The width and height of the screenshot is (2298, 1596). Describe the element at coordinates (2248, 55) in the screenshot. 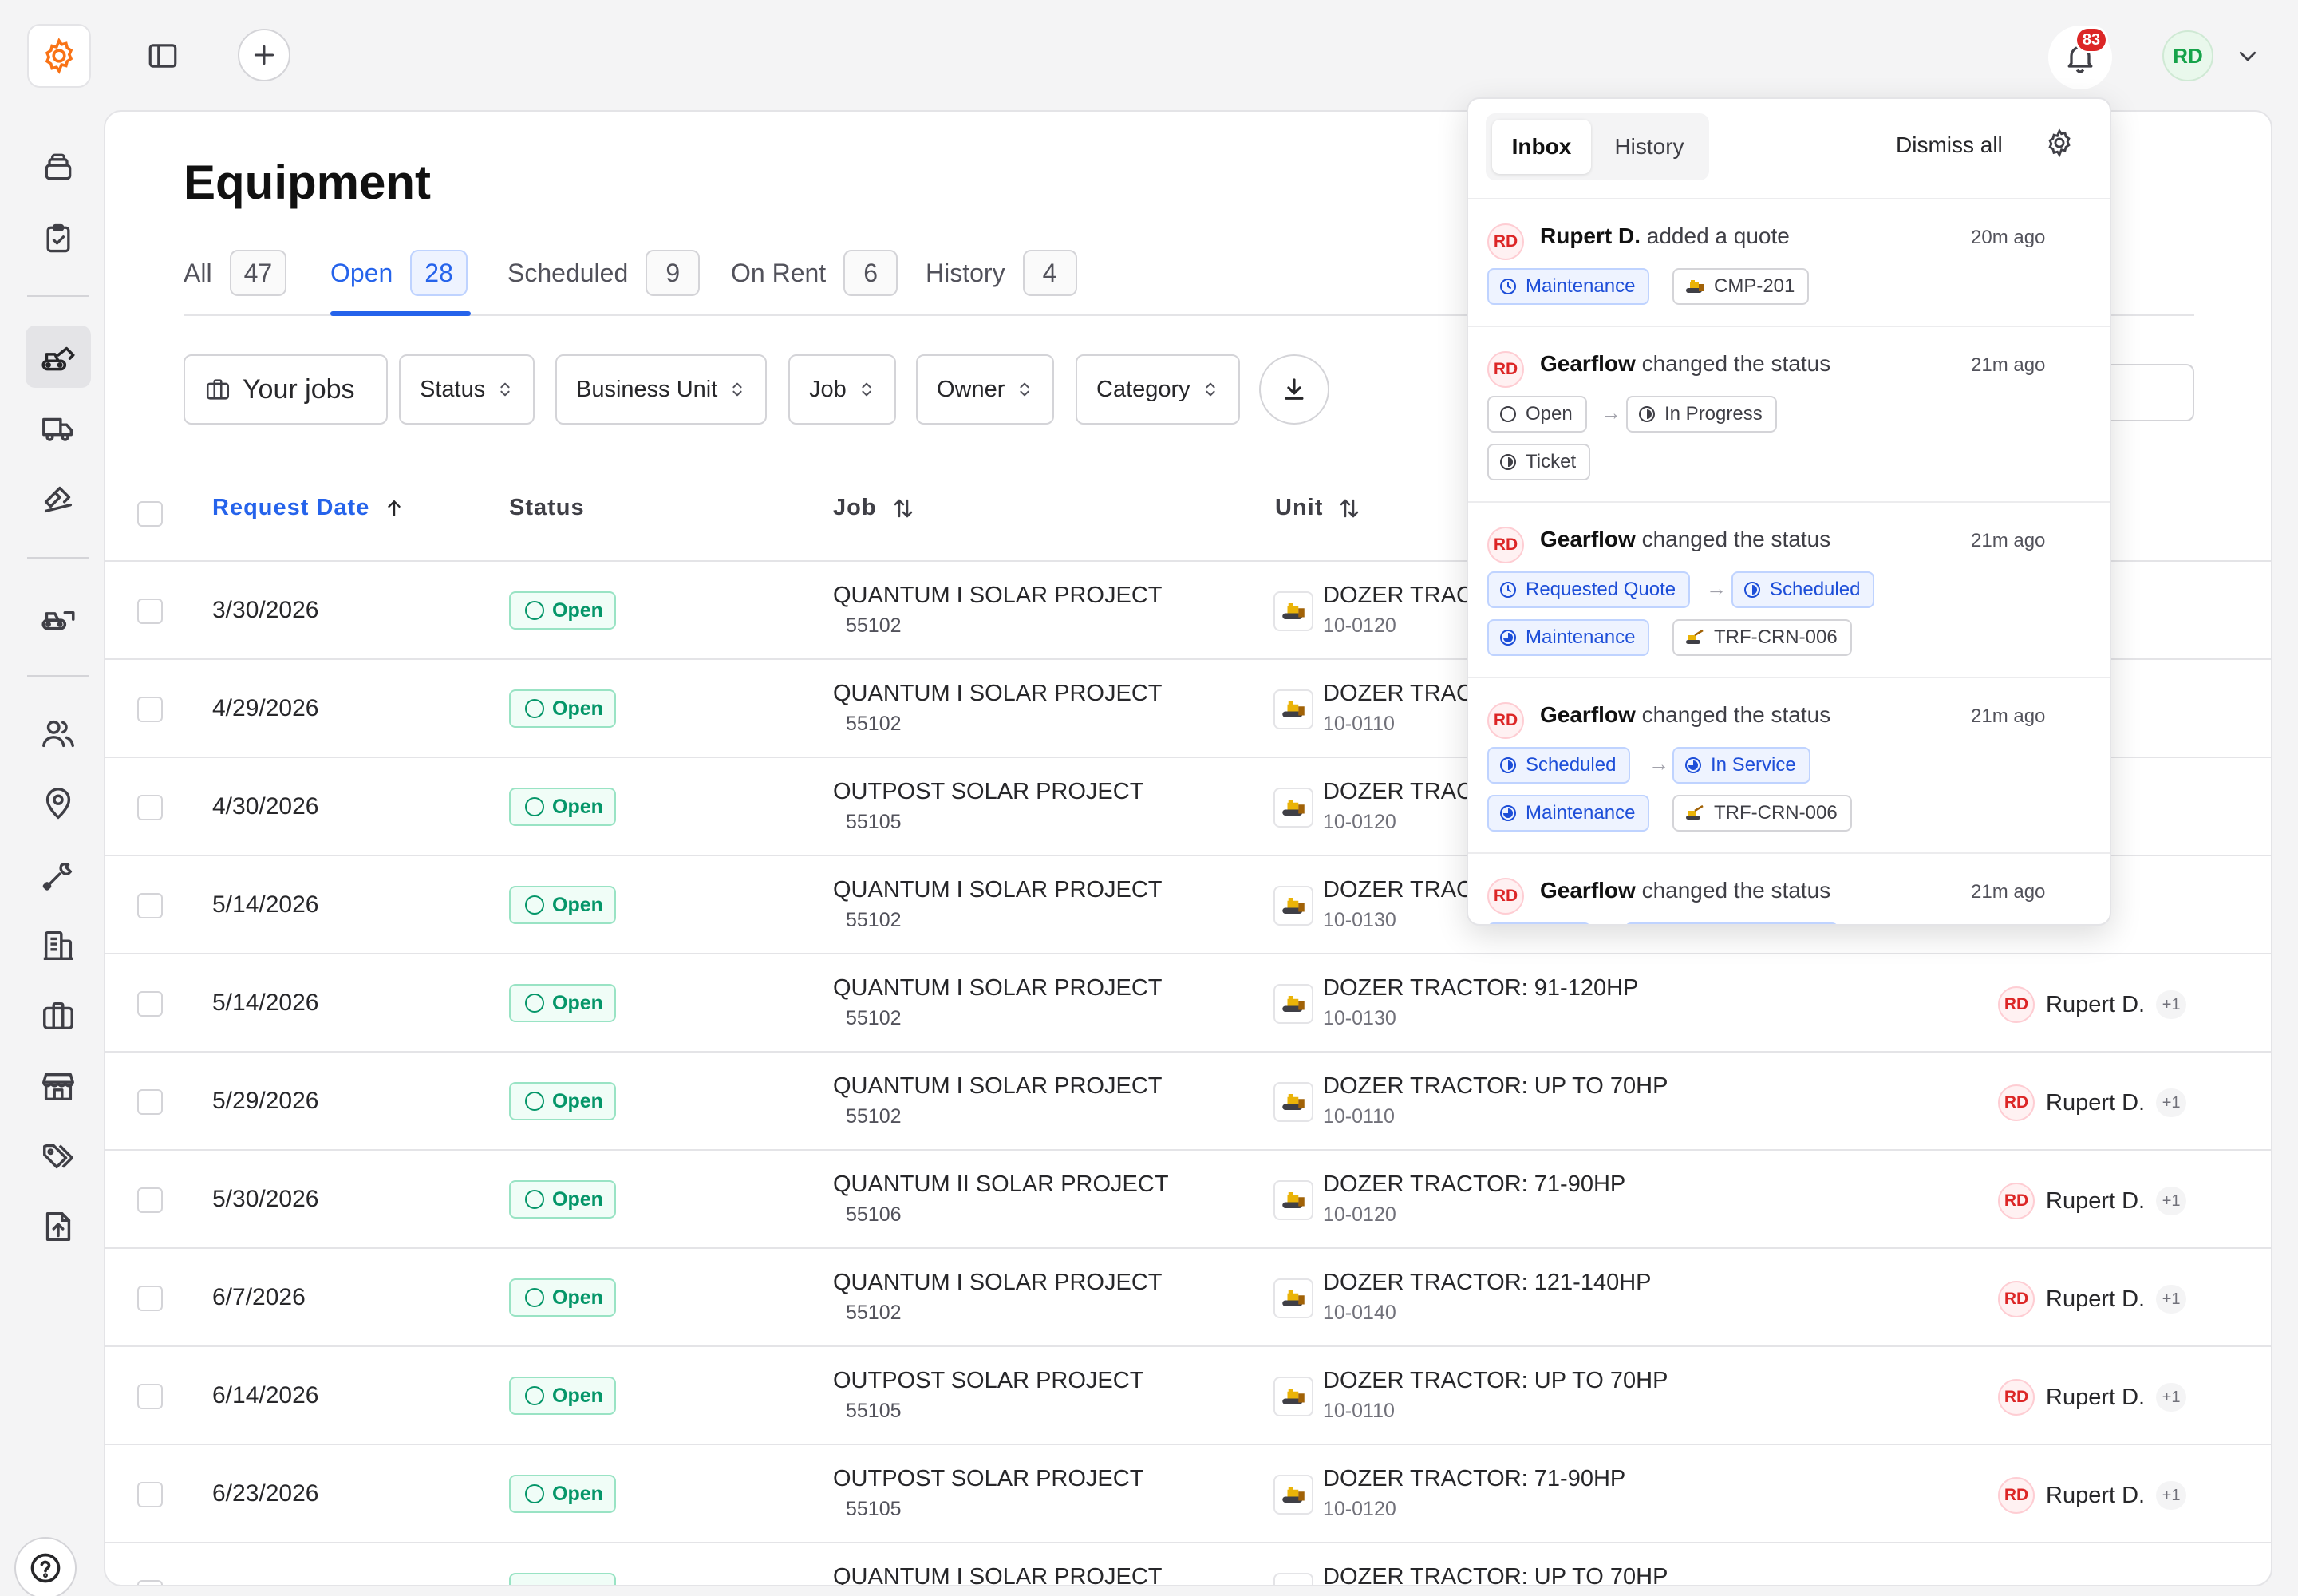

I see `user-menu-toggle` at that location.